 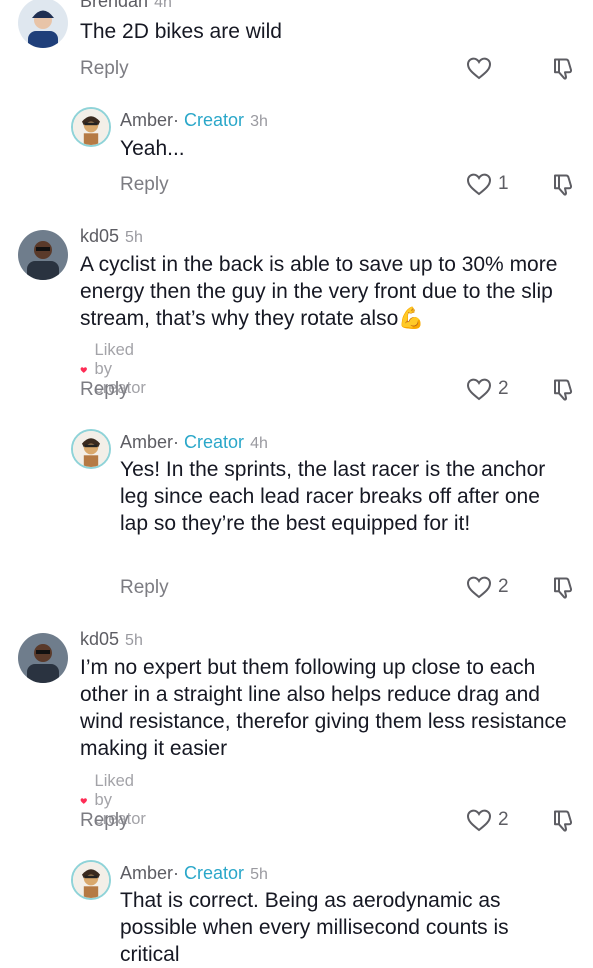 I want to click on like-count: 1, so click(x=503, y=183).